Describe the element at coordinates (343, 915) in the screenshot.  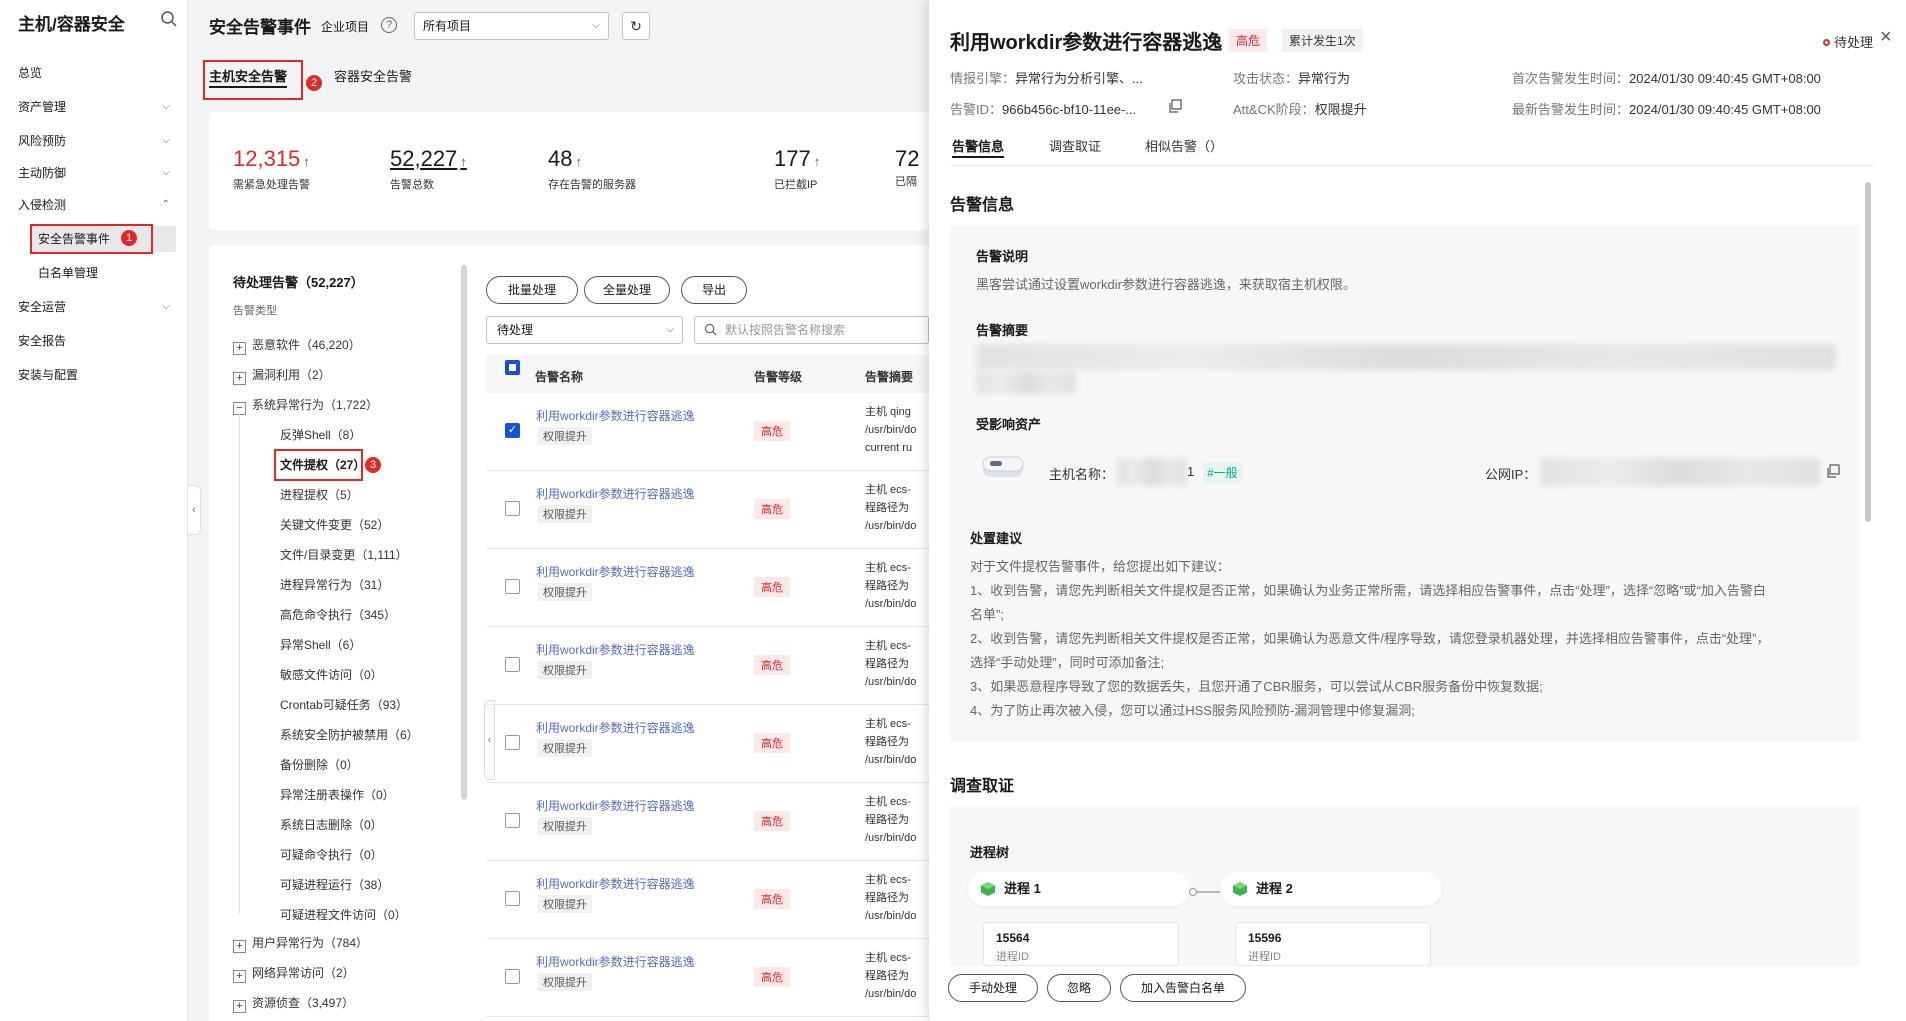
I see `tree-item: 可疑进程文件访问（0）` at that location.